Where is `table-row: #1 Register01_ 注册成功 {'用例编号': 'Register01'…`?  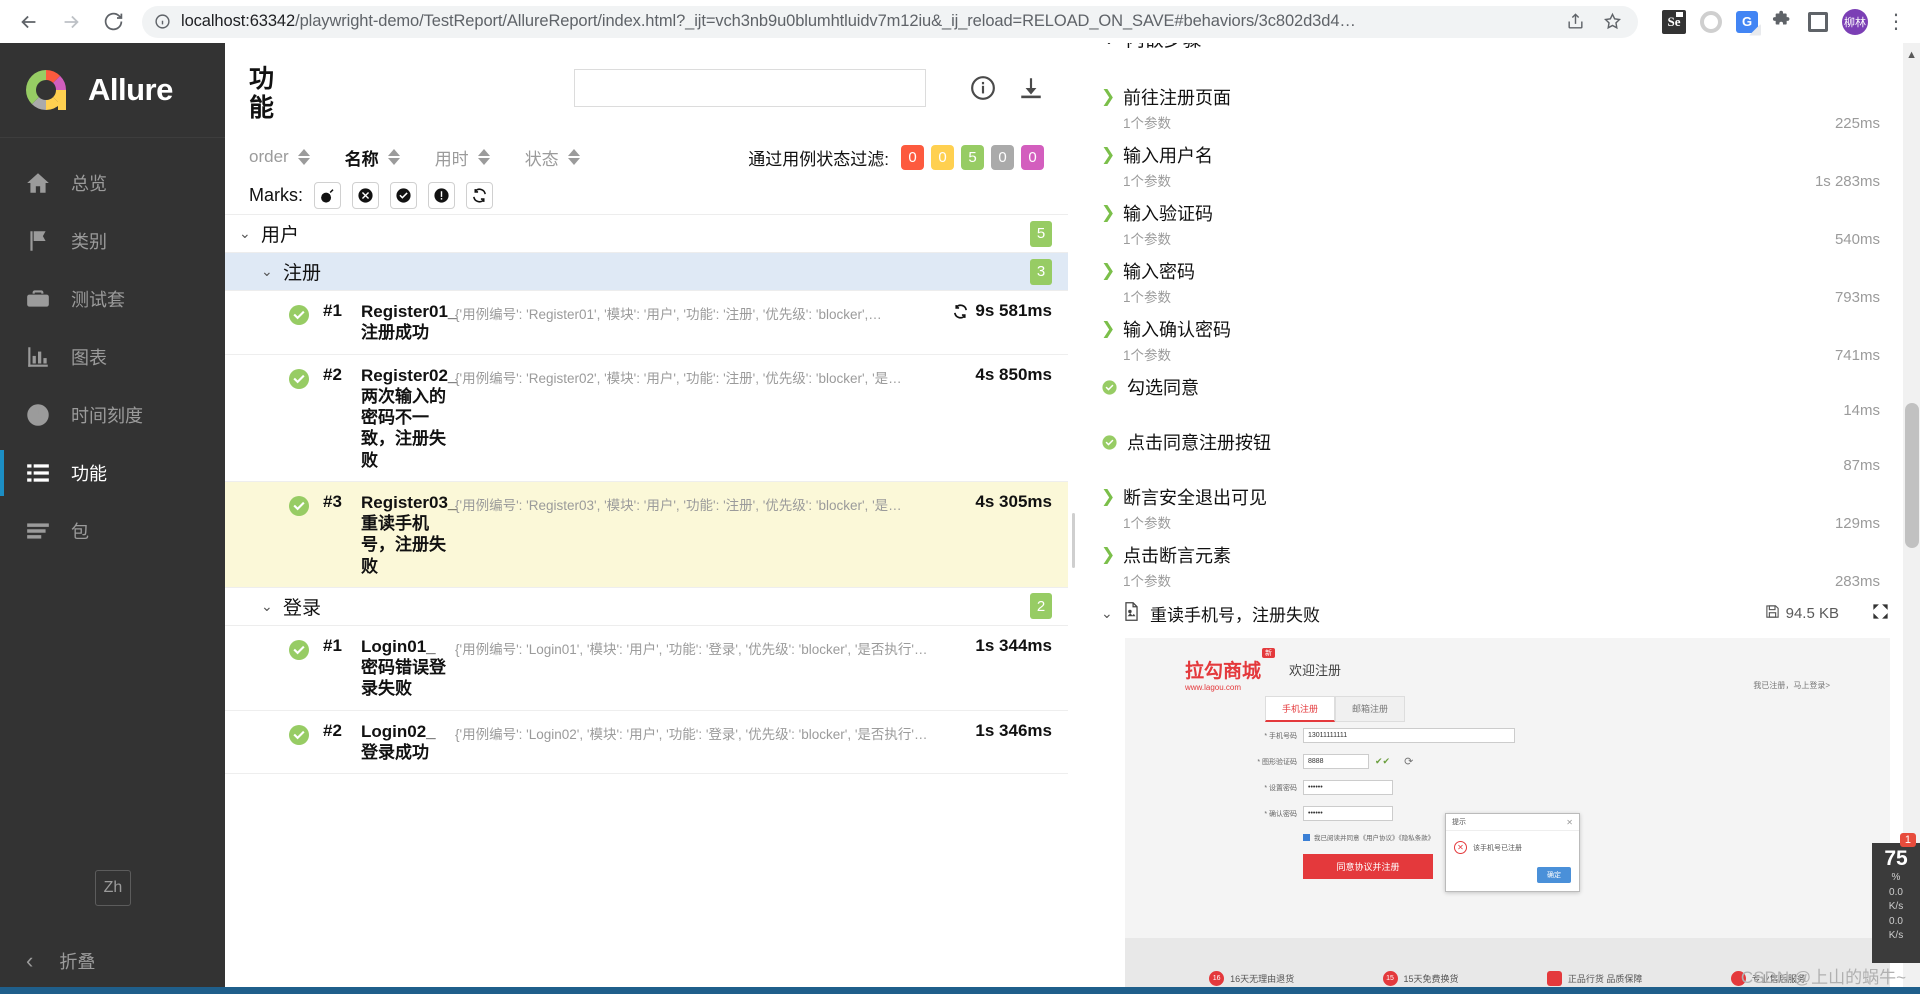 table-row: #1 Register01_ 注册成功 {'用例编号': 'Register01'… is located at coordinates (646, 323).